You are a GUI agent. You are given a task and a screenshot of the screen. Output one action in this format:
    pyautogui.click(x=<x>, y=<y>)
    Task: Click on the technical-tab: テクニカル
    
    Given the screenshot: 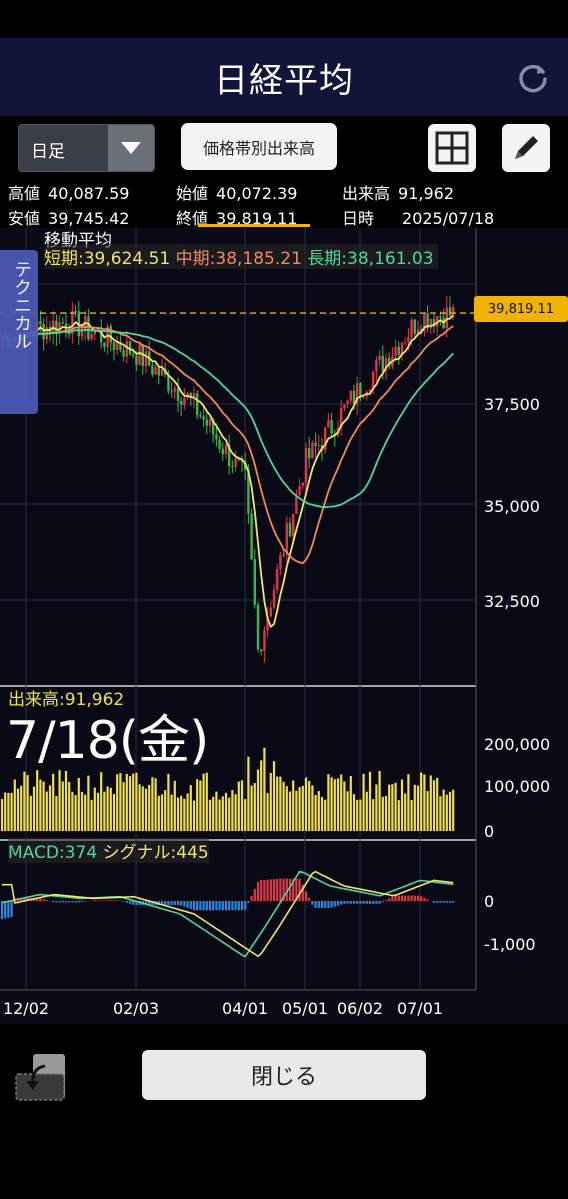 What is the action you would take?
    pyautogui.click(x=19, y=332)
    